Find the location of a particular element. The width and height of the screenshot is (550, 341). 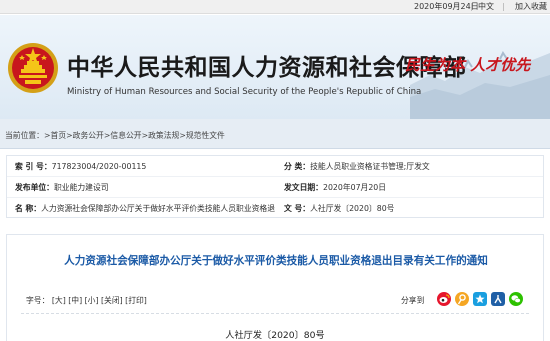

issuer-field: 发布单位：职业能力建设司 is located at coordinates (62, 188).